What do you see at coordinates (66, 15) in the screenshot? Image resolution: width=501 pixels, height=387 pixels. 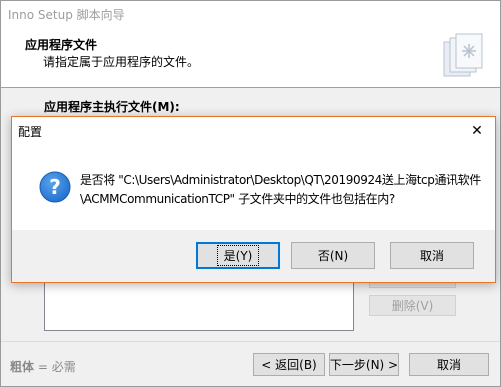 I see `wizard-title: Inno Setup 脚本向导` at bounding box center [66, 15].